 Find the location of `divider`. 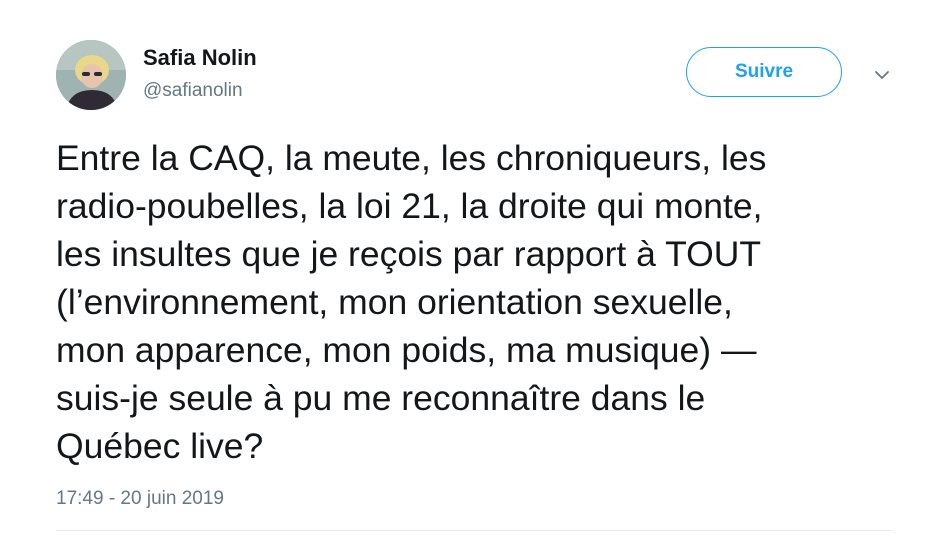

divider is located at coordinates (474, 530).